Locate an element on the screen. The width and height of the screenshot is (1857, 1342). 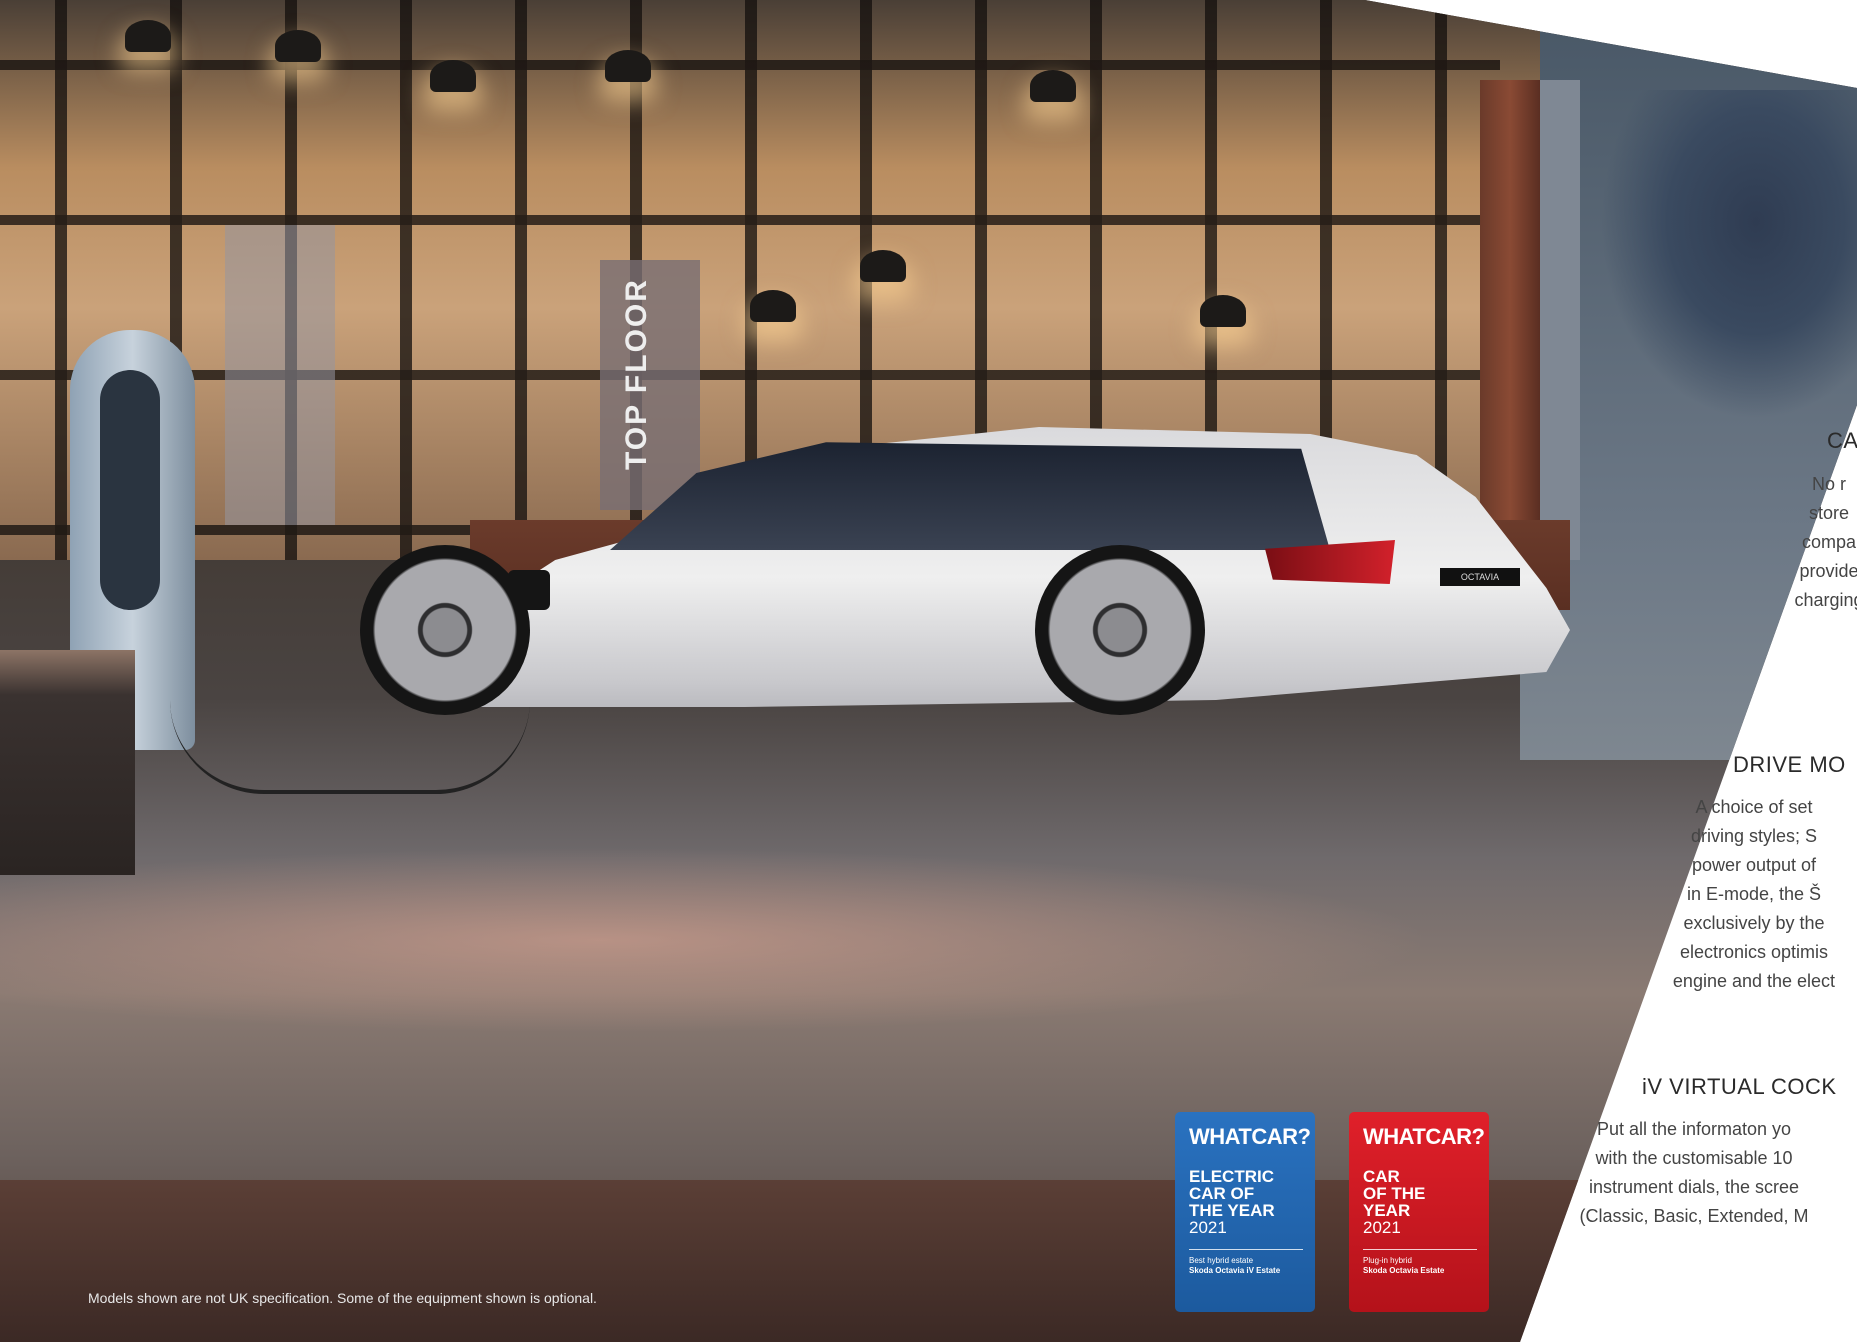
road-reflection is located at coordinates (750, 940).